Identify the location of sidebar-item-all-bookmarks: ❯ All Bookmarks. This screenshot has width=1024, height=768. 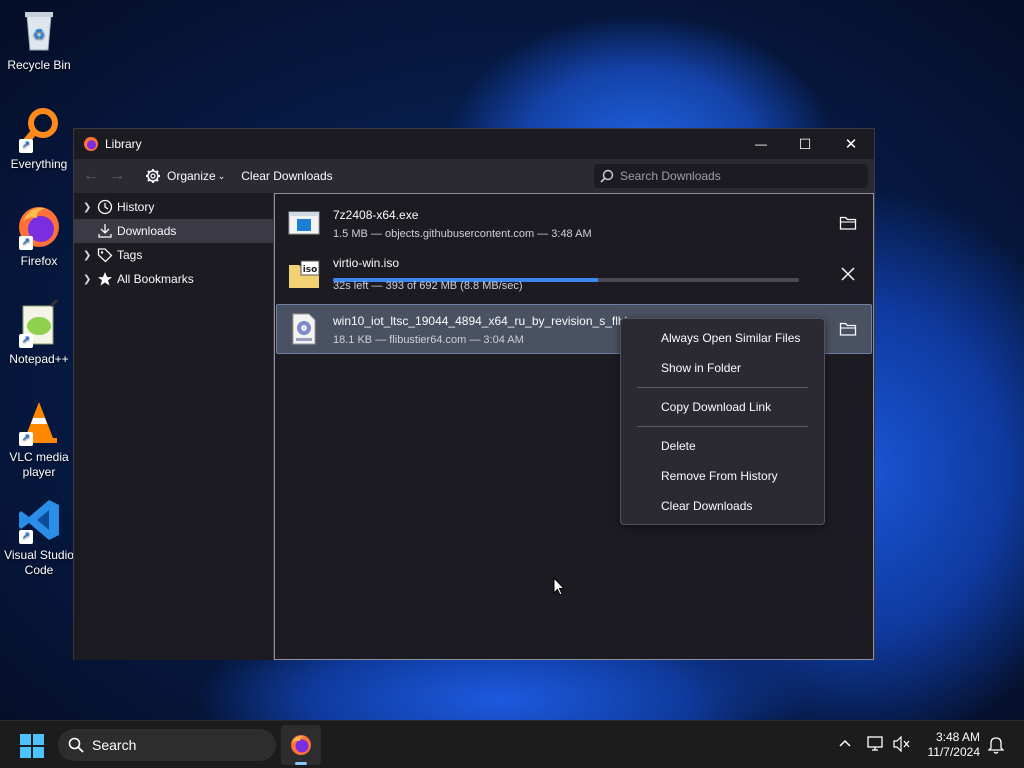
(173, 279).